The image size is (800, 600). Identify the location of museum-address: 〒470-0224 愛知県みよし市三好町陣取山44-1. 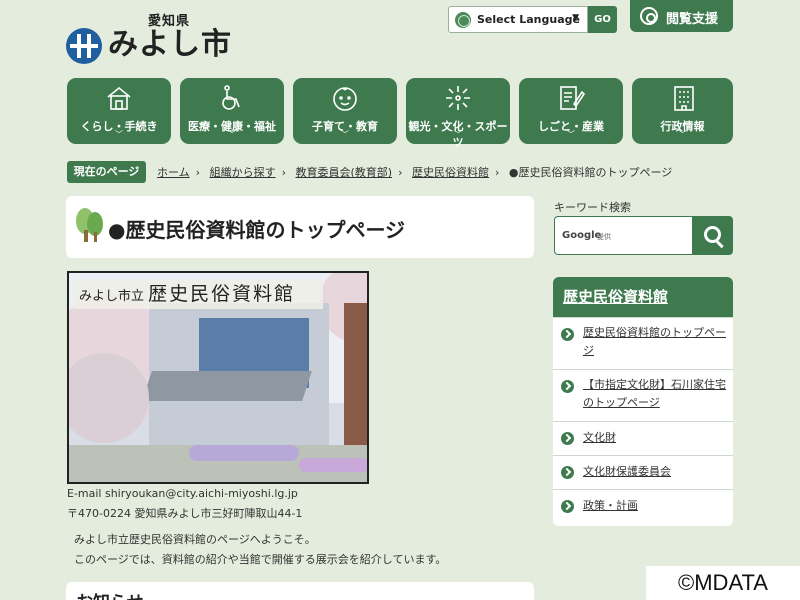
(185, 513).